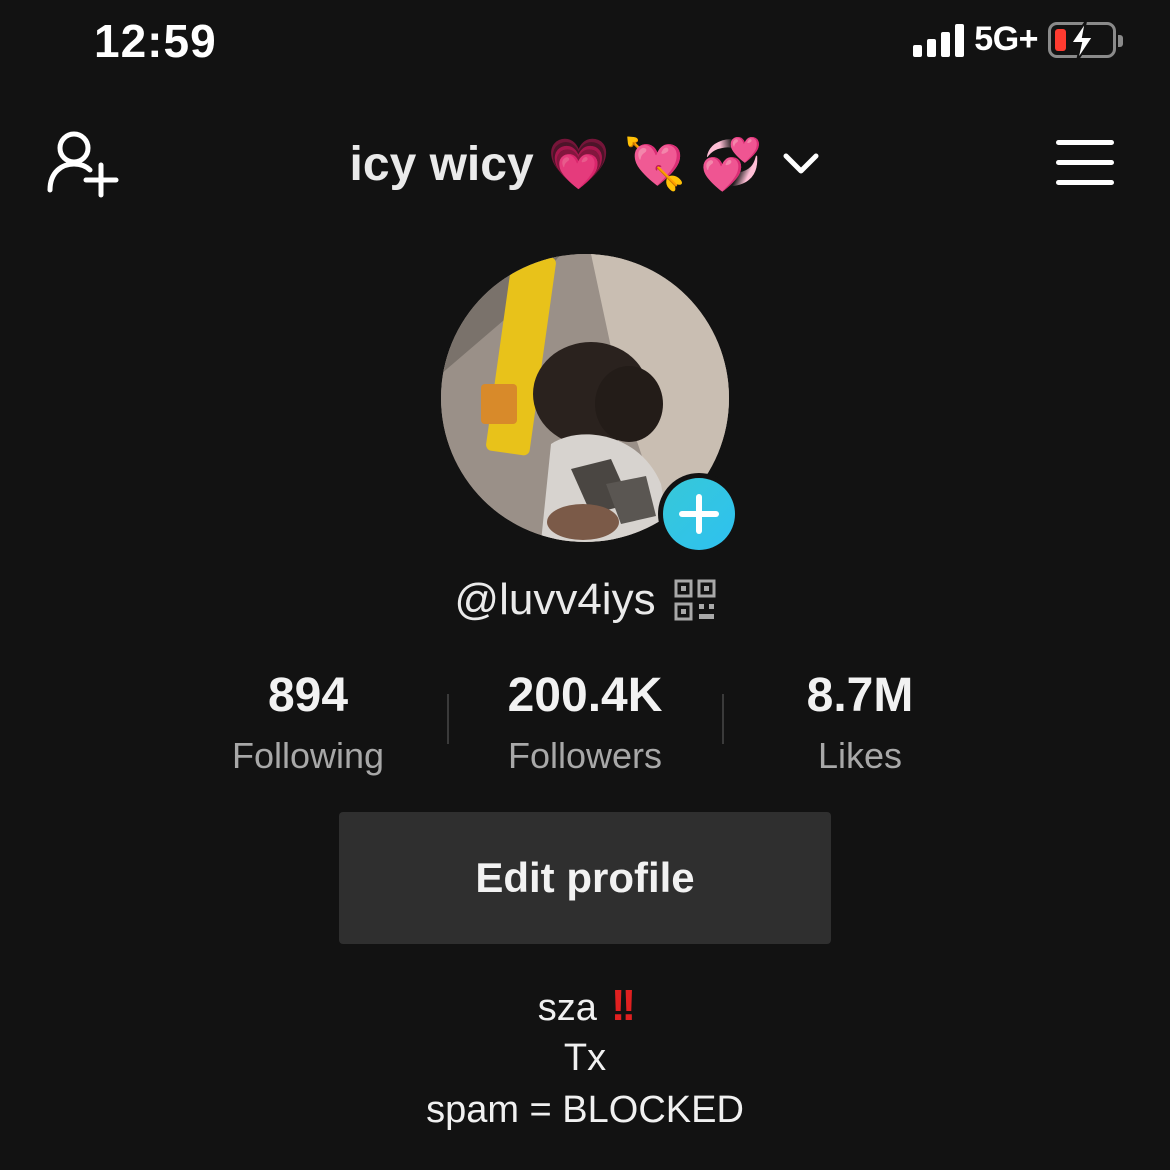  What do you see at coordinates (655, 164) in the screenshot?
I see `heart-arrow-emoji: 💘` at bounding box center [655, 164].